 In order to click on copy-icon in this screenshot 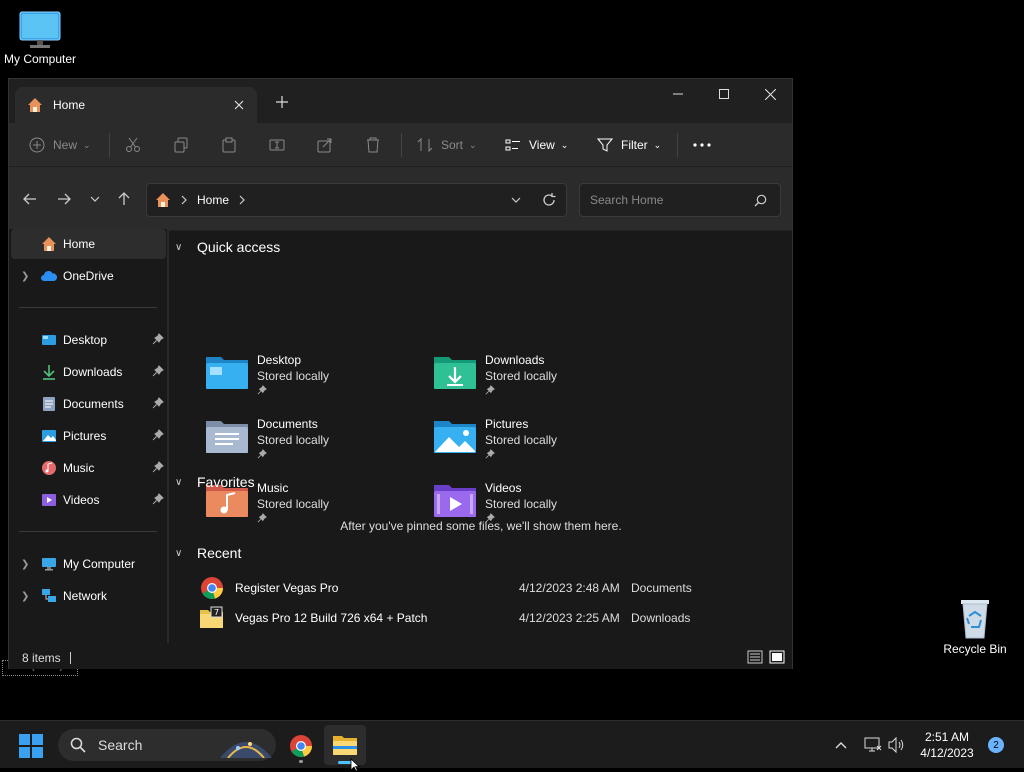, I will do `click(181, 145)`.